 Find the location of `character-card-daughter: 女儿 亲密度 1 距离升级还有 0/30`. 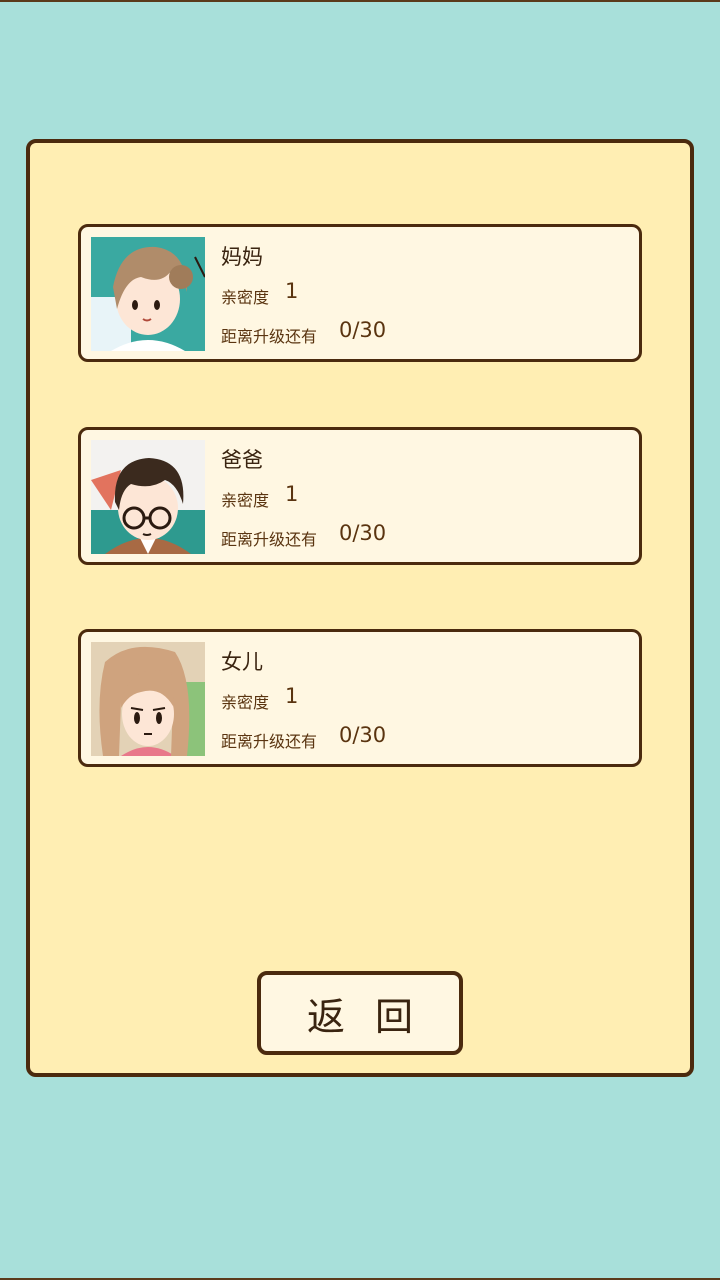

character-card-daughter: 女儿 亲密度 1 距离升级还有 0/30 is located at coordinates (360, 698).